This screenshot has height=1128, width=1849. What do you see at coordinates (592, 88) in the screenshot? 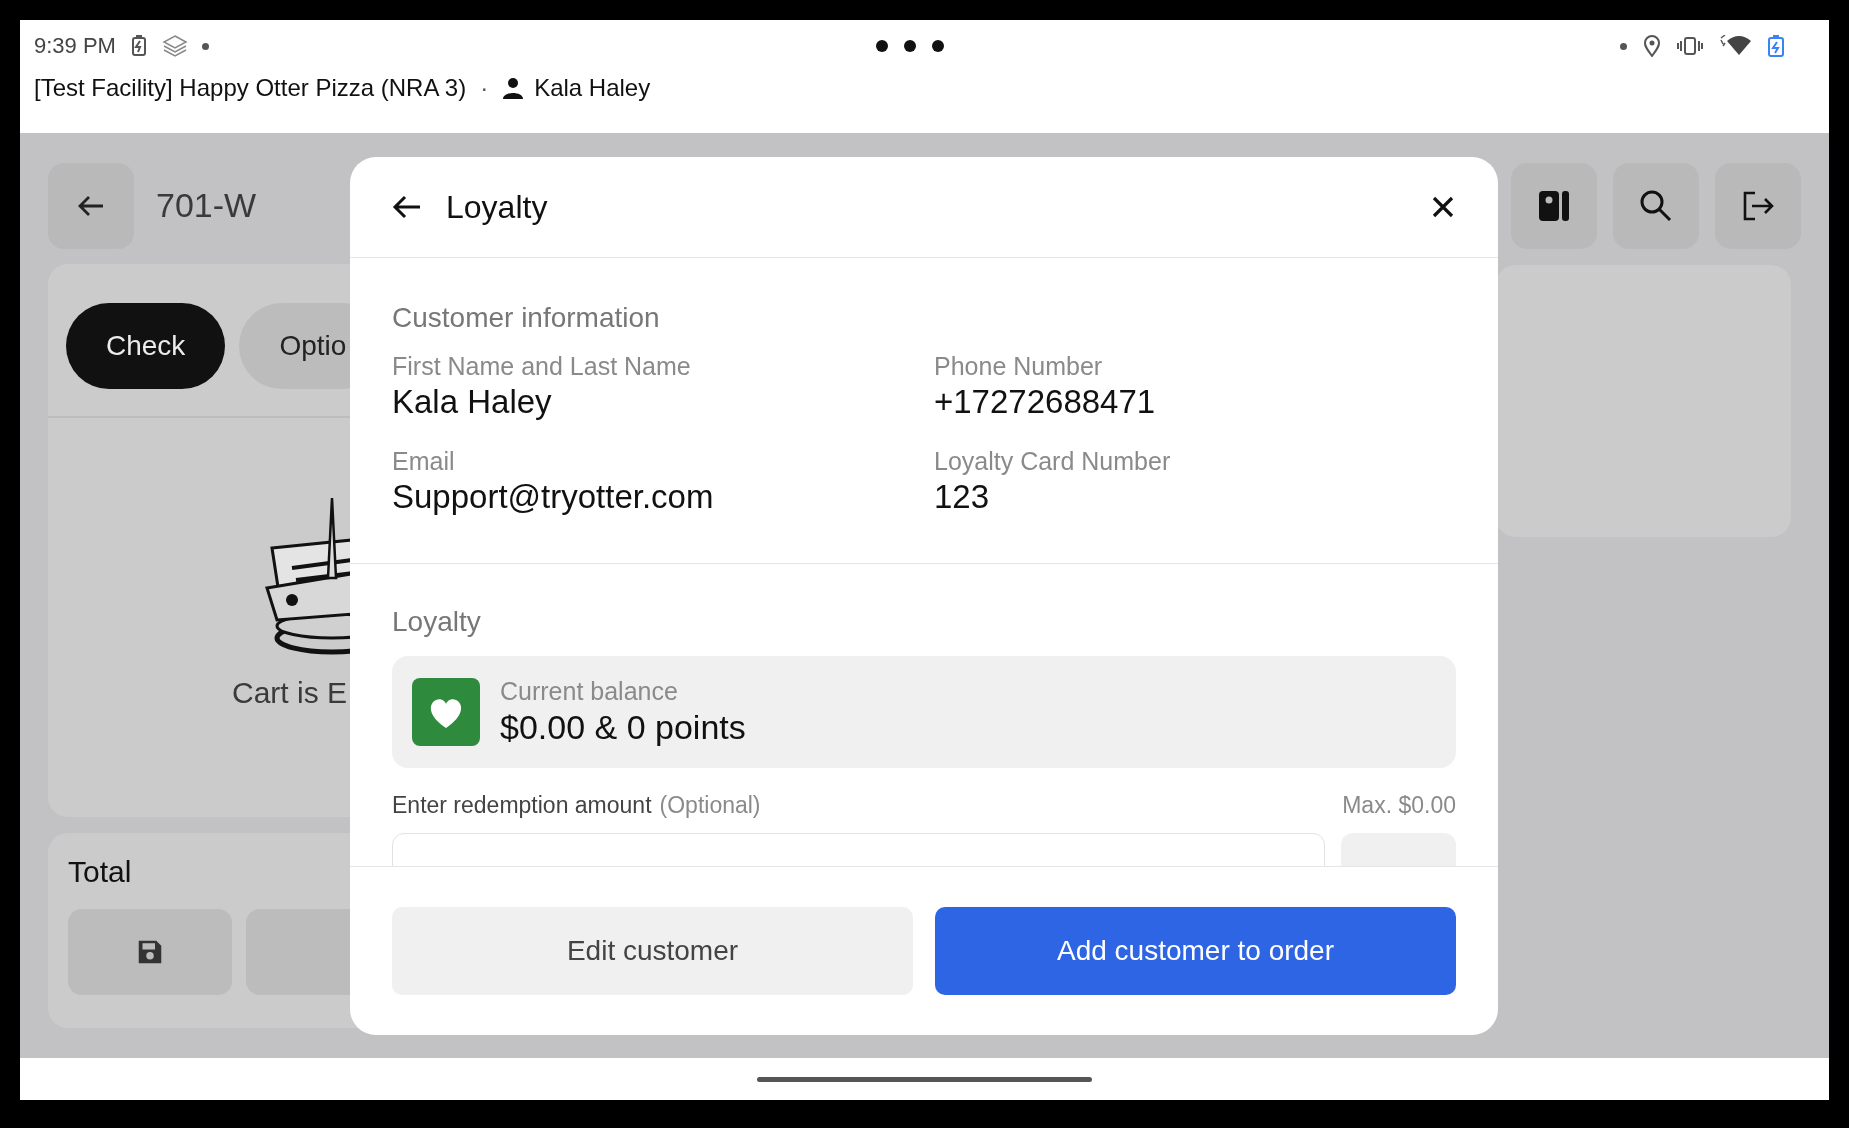
I see `user-name: Kala Haley` at bounding box center [592, 88].